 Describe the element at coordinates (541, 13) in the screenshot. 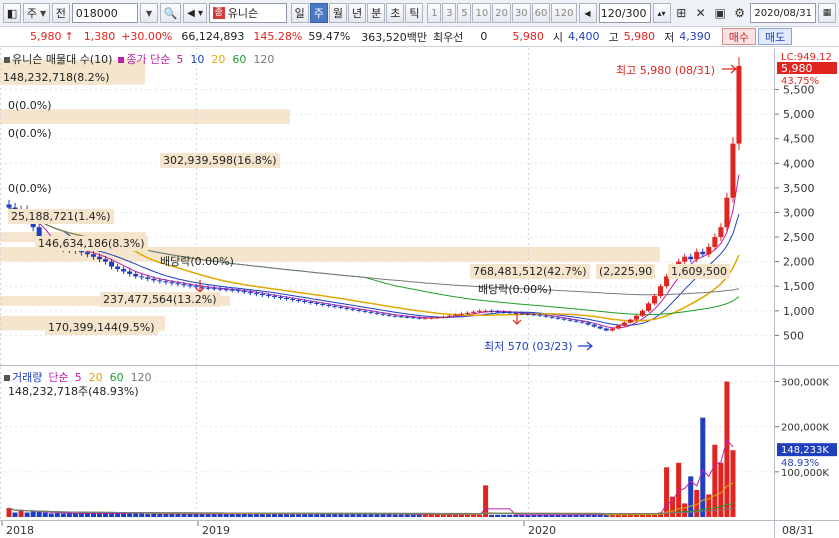

I see `interval-button: 60` at that location.